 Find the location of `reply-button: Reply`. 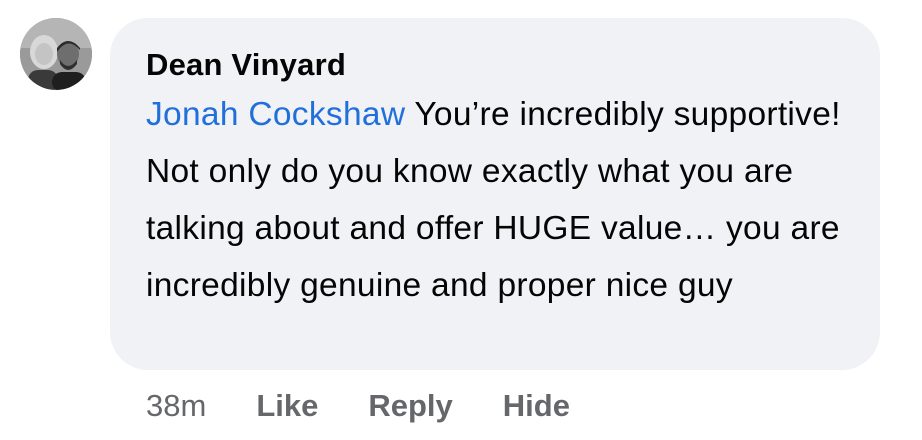

reply-button: Reply is located at coordinates (410, 406).